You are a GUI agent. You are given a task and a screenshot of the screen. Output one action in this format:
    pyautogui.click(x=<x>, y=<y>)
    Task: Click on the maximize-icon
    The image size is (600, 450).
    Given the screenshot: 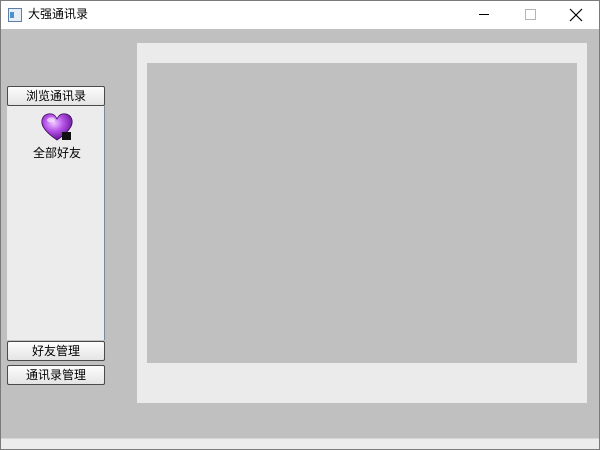 What is the action you would take?
    pyautogui.click(x=530, y=14)
    